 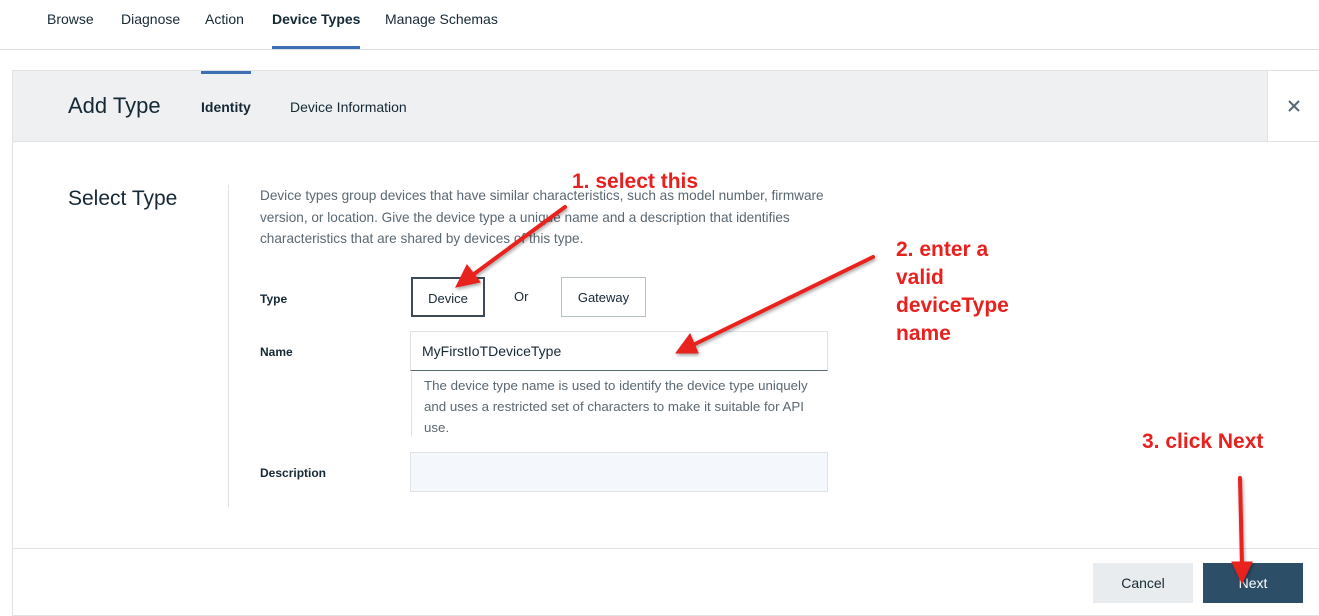 What do you see at coordinates (274, 299) in the screenshot?
I see `type-label: Type` at bounding box center [274, 299].